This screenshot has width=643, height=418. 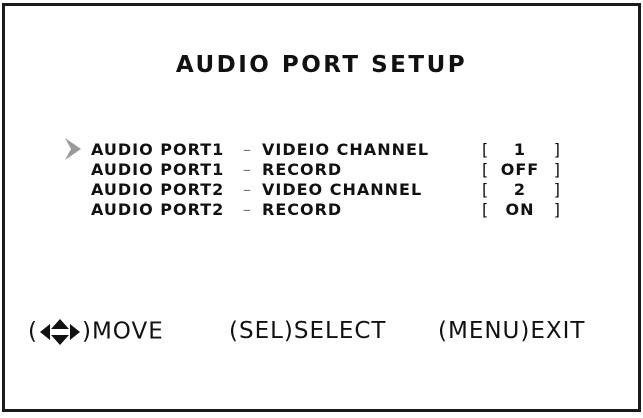 I want to click on menu-row-port1-channel: AUDIO PORT1 – VIDEIO CHANNEL [ 1 ], so click(x=321, y=149).